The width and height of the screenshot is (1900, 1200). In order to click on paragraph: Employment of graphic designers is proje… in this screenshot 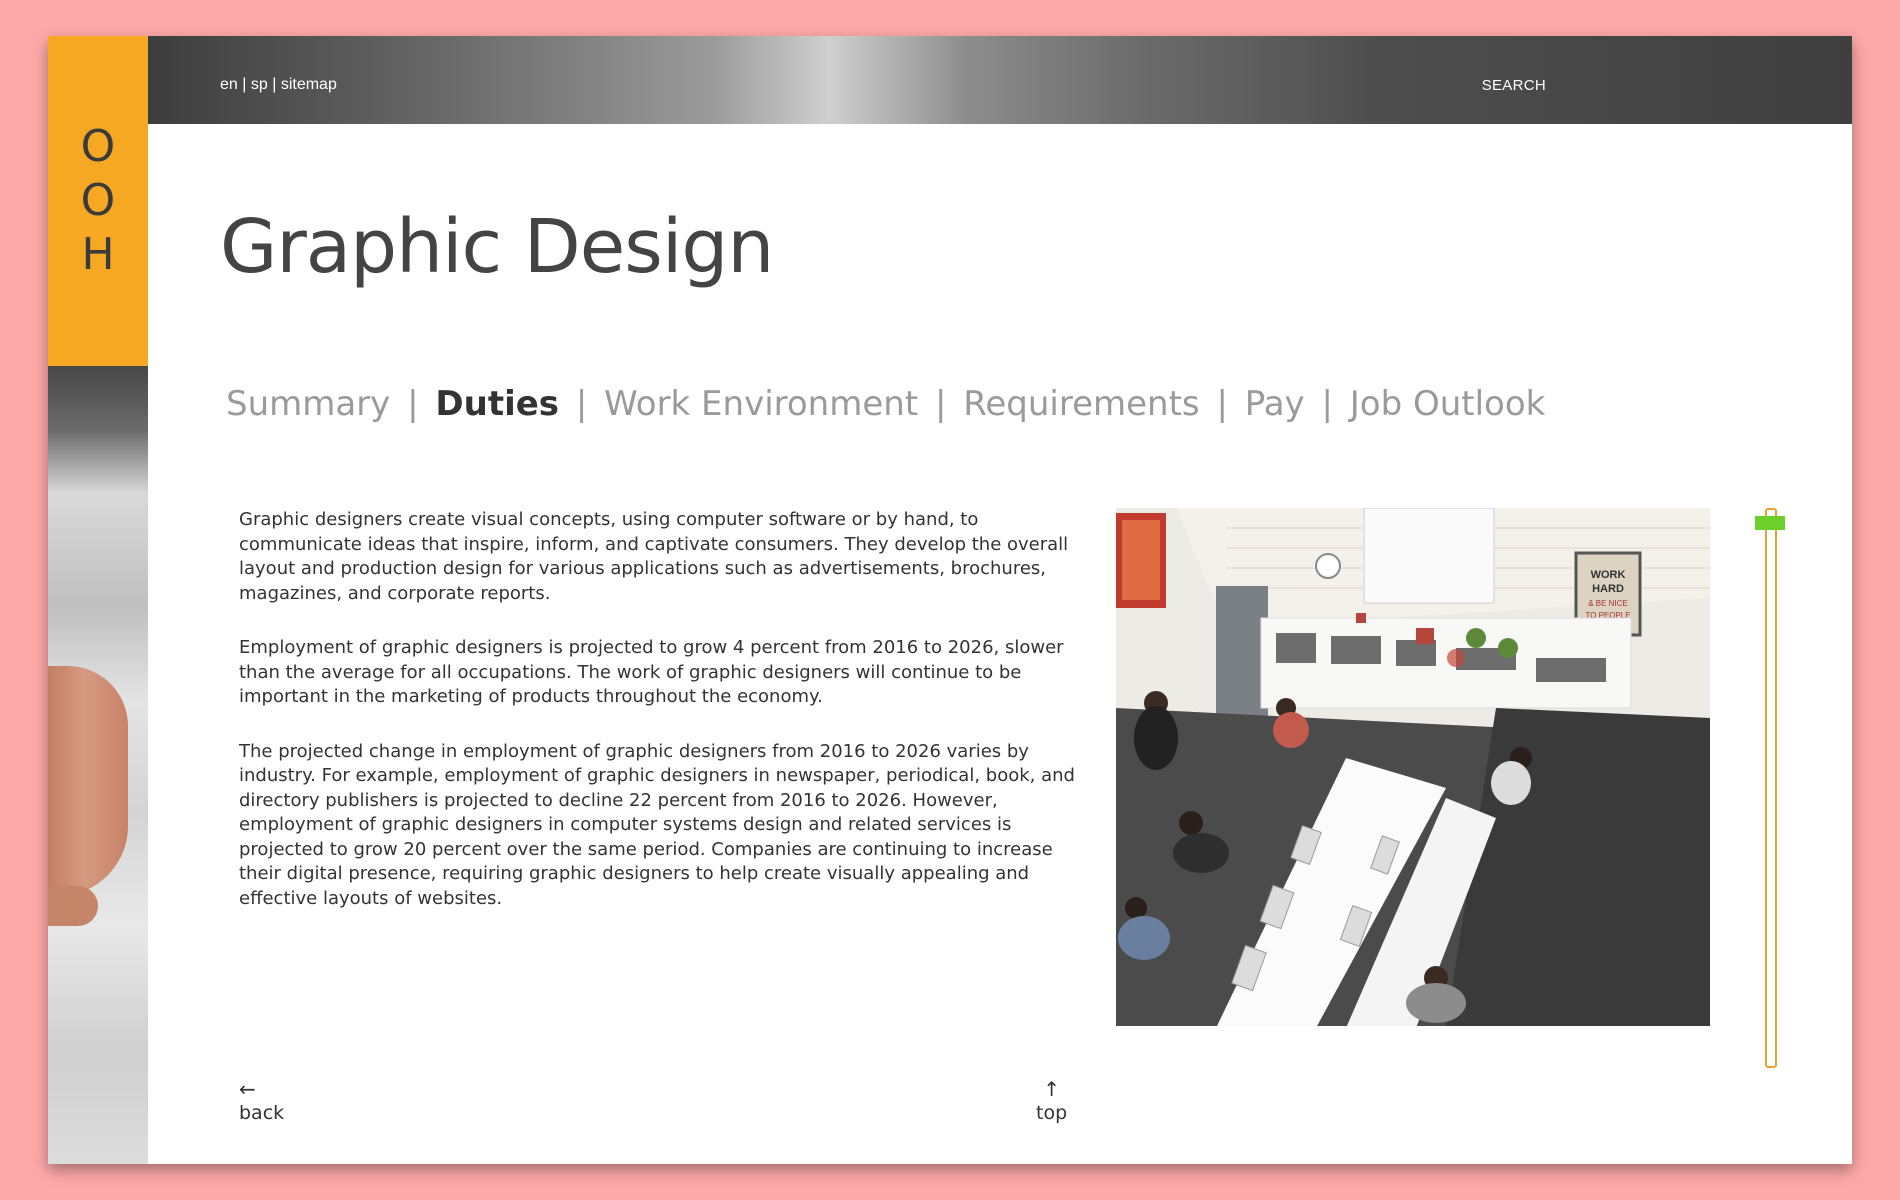, I will do `click(651, 672)`.